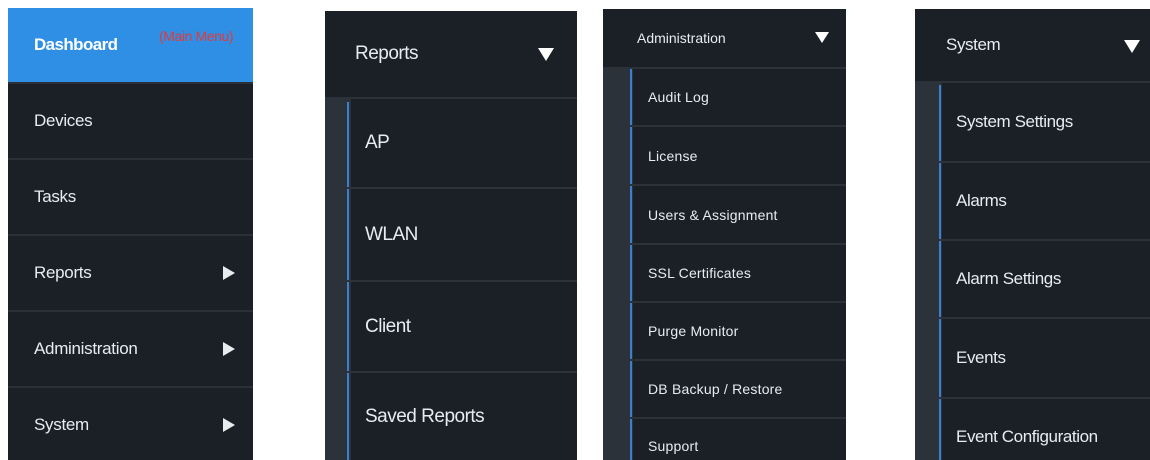 This screenshot has height=460, width=1150. I want to click on submenu-item-label: License, so click(673, 155).